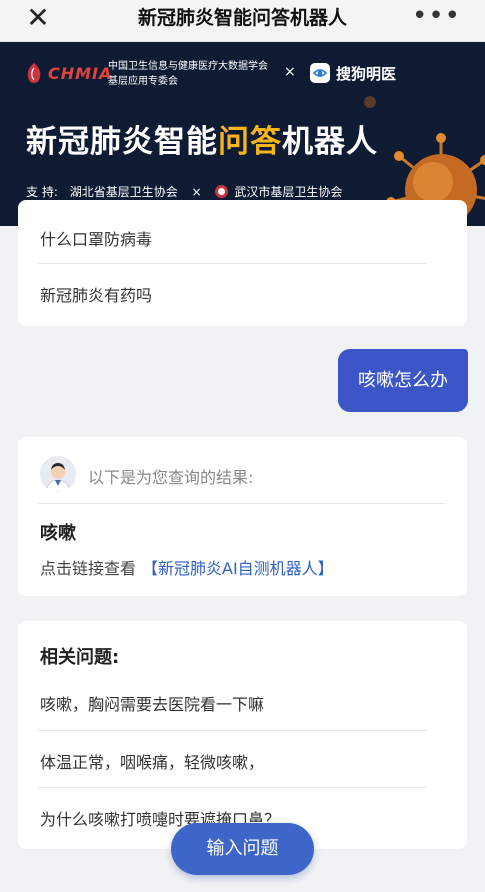  What do you see at coordinates (143, 81) in the screenshot?
I see `association-line2: 基层应用专委会` at bounding box center [143, 81].